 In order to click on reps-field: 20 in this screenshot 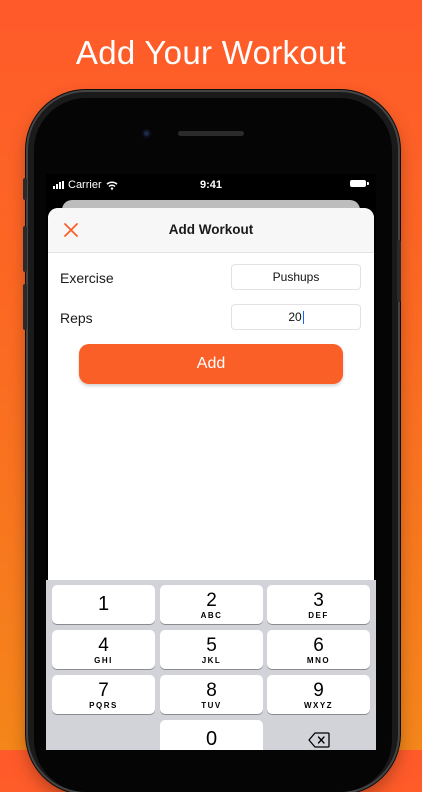, I will do `click(296, 317)`.